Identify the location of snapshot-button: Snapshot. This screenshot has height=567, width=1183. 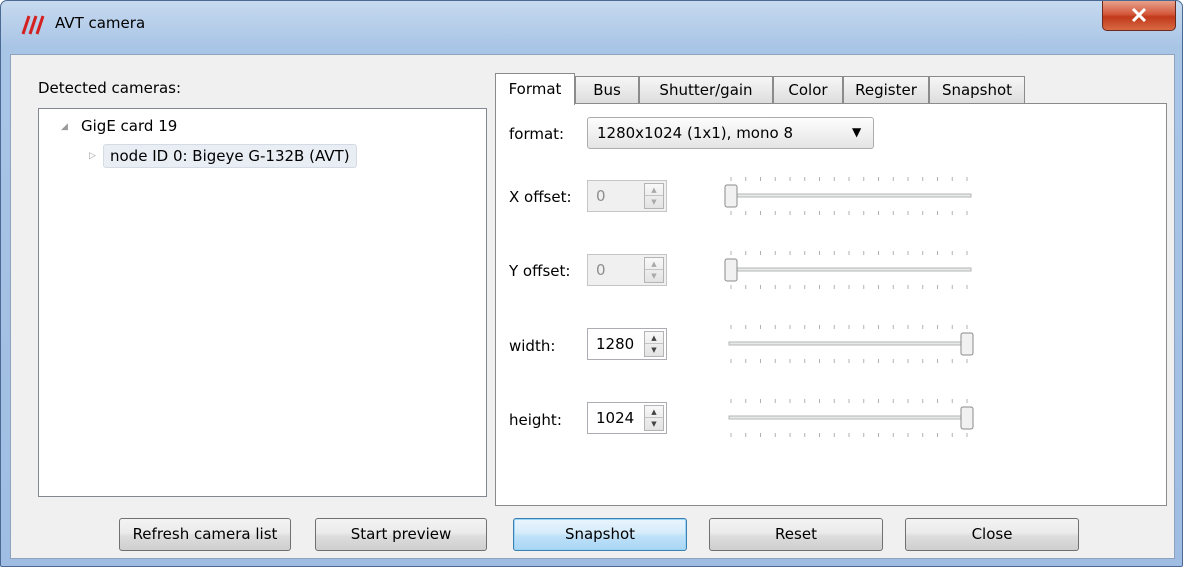
(600, 534).